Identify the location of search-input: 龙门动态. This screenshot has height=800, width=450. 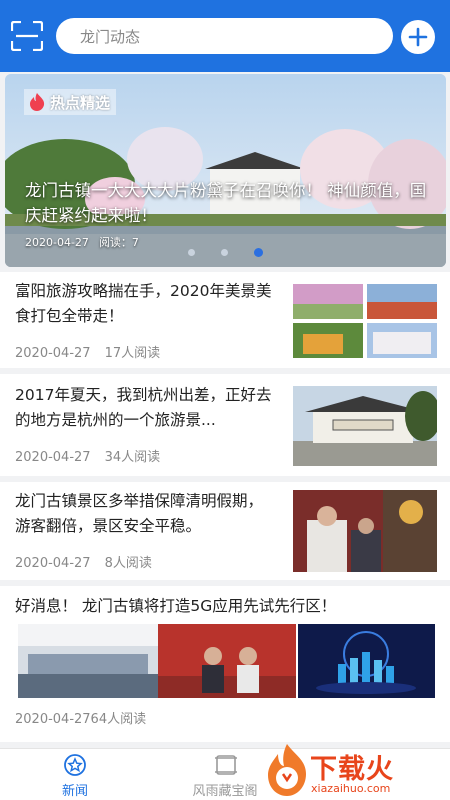
(224, 36).